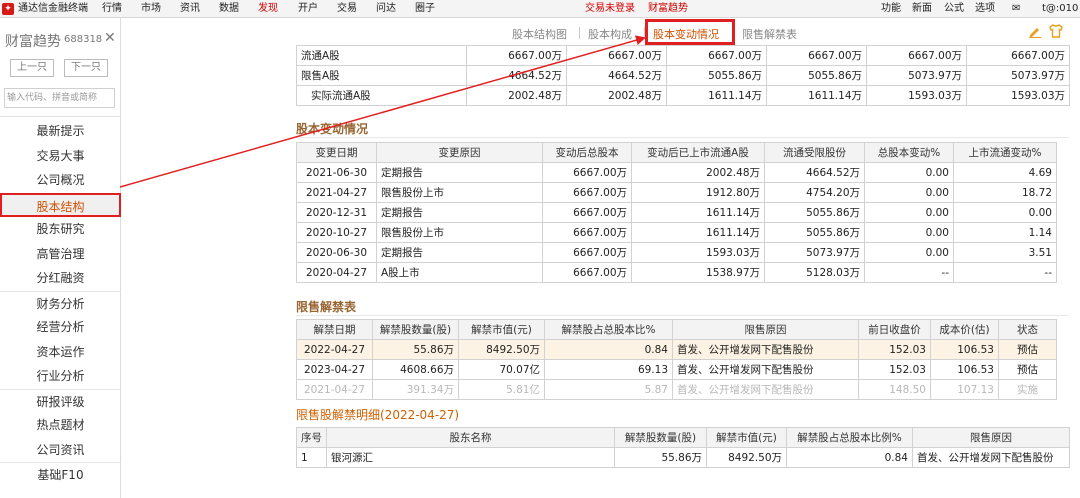  Describe the element at coordinates (308, 9) in the screenshot. I see `menu-item: 开户` at that location.